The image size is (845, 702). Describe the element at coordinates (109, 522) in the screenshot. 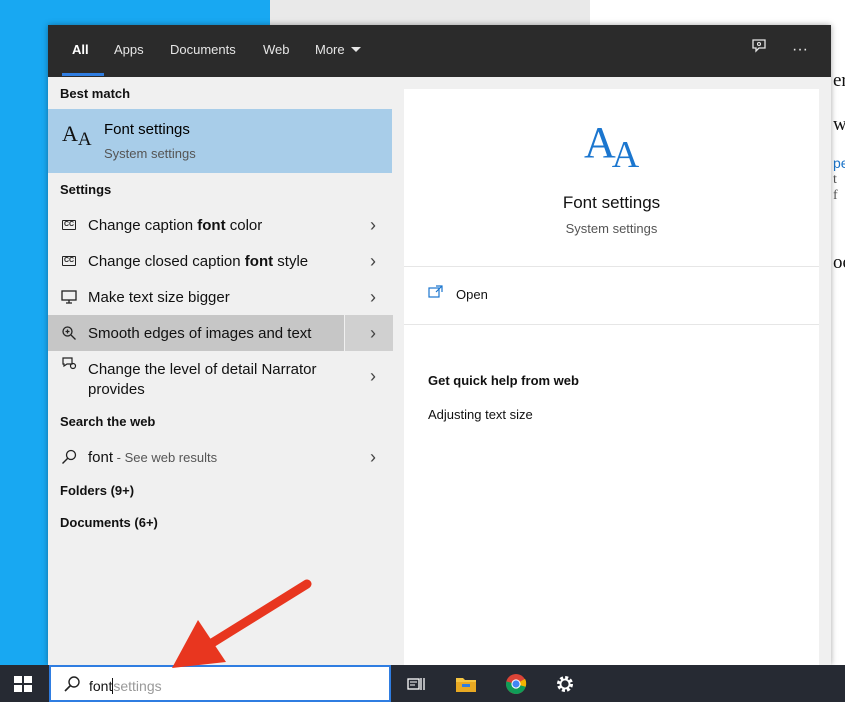

I see `documents-header: Documents (6+)` at that location.